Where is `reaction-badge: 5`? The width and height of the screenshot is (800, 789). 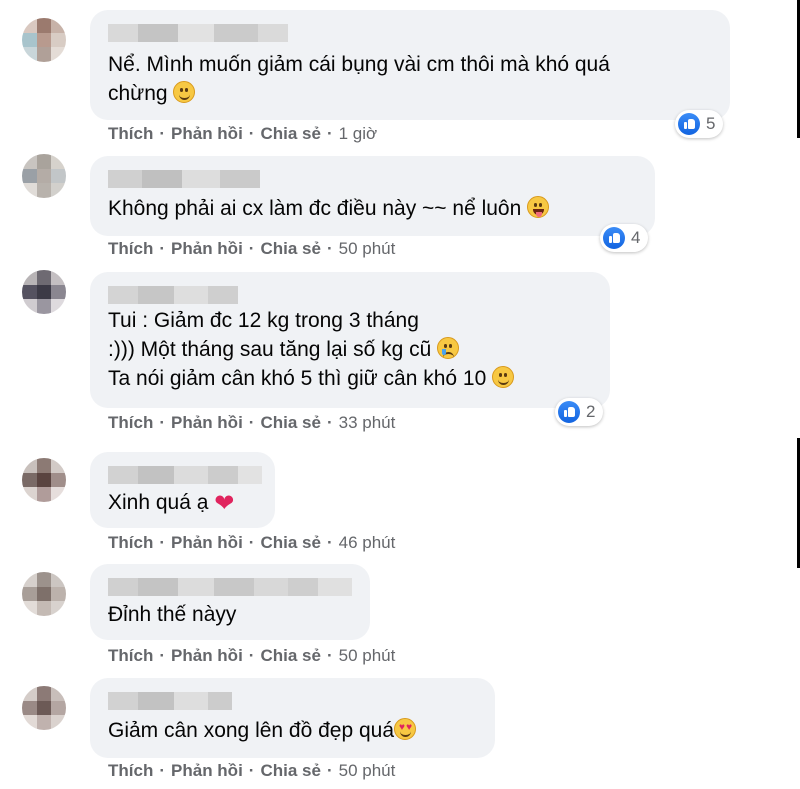 reaction-badge: 5 is located at coordinates (699, 124).